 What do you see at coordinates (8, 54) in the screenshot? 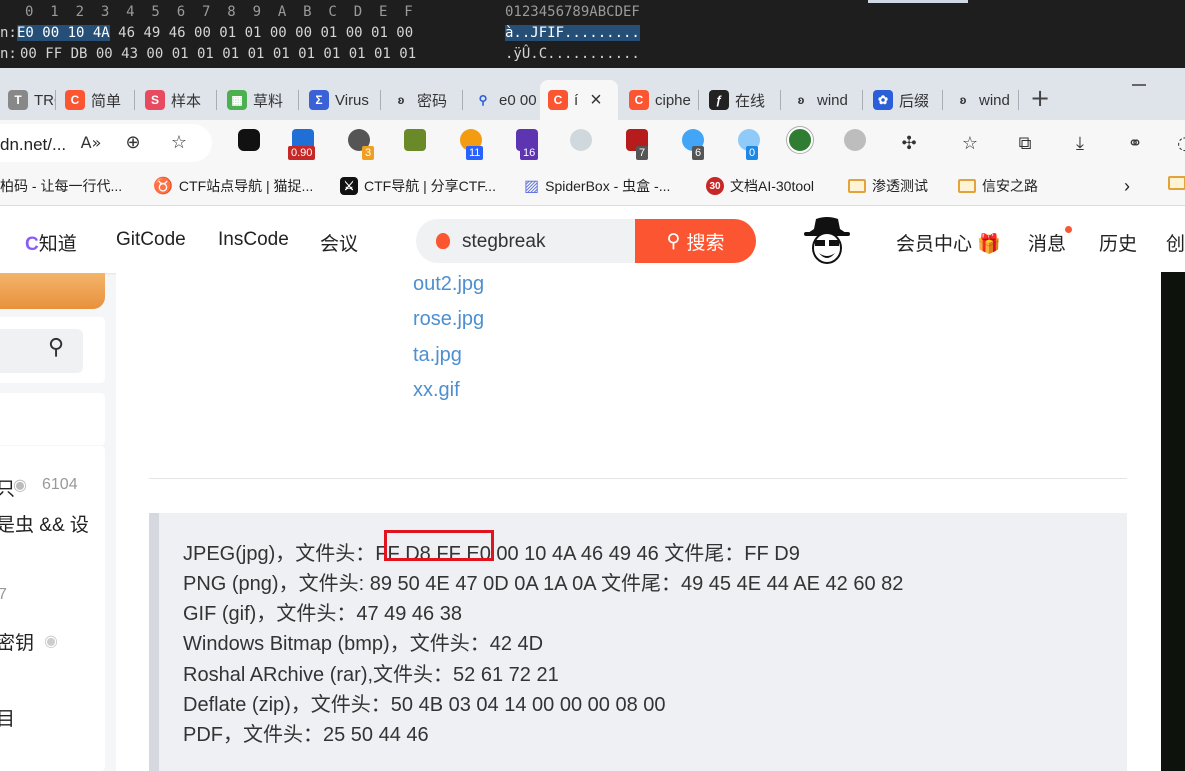
I see `hex-row-label: n:` at bounding box center [8, 54].